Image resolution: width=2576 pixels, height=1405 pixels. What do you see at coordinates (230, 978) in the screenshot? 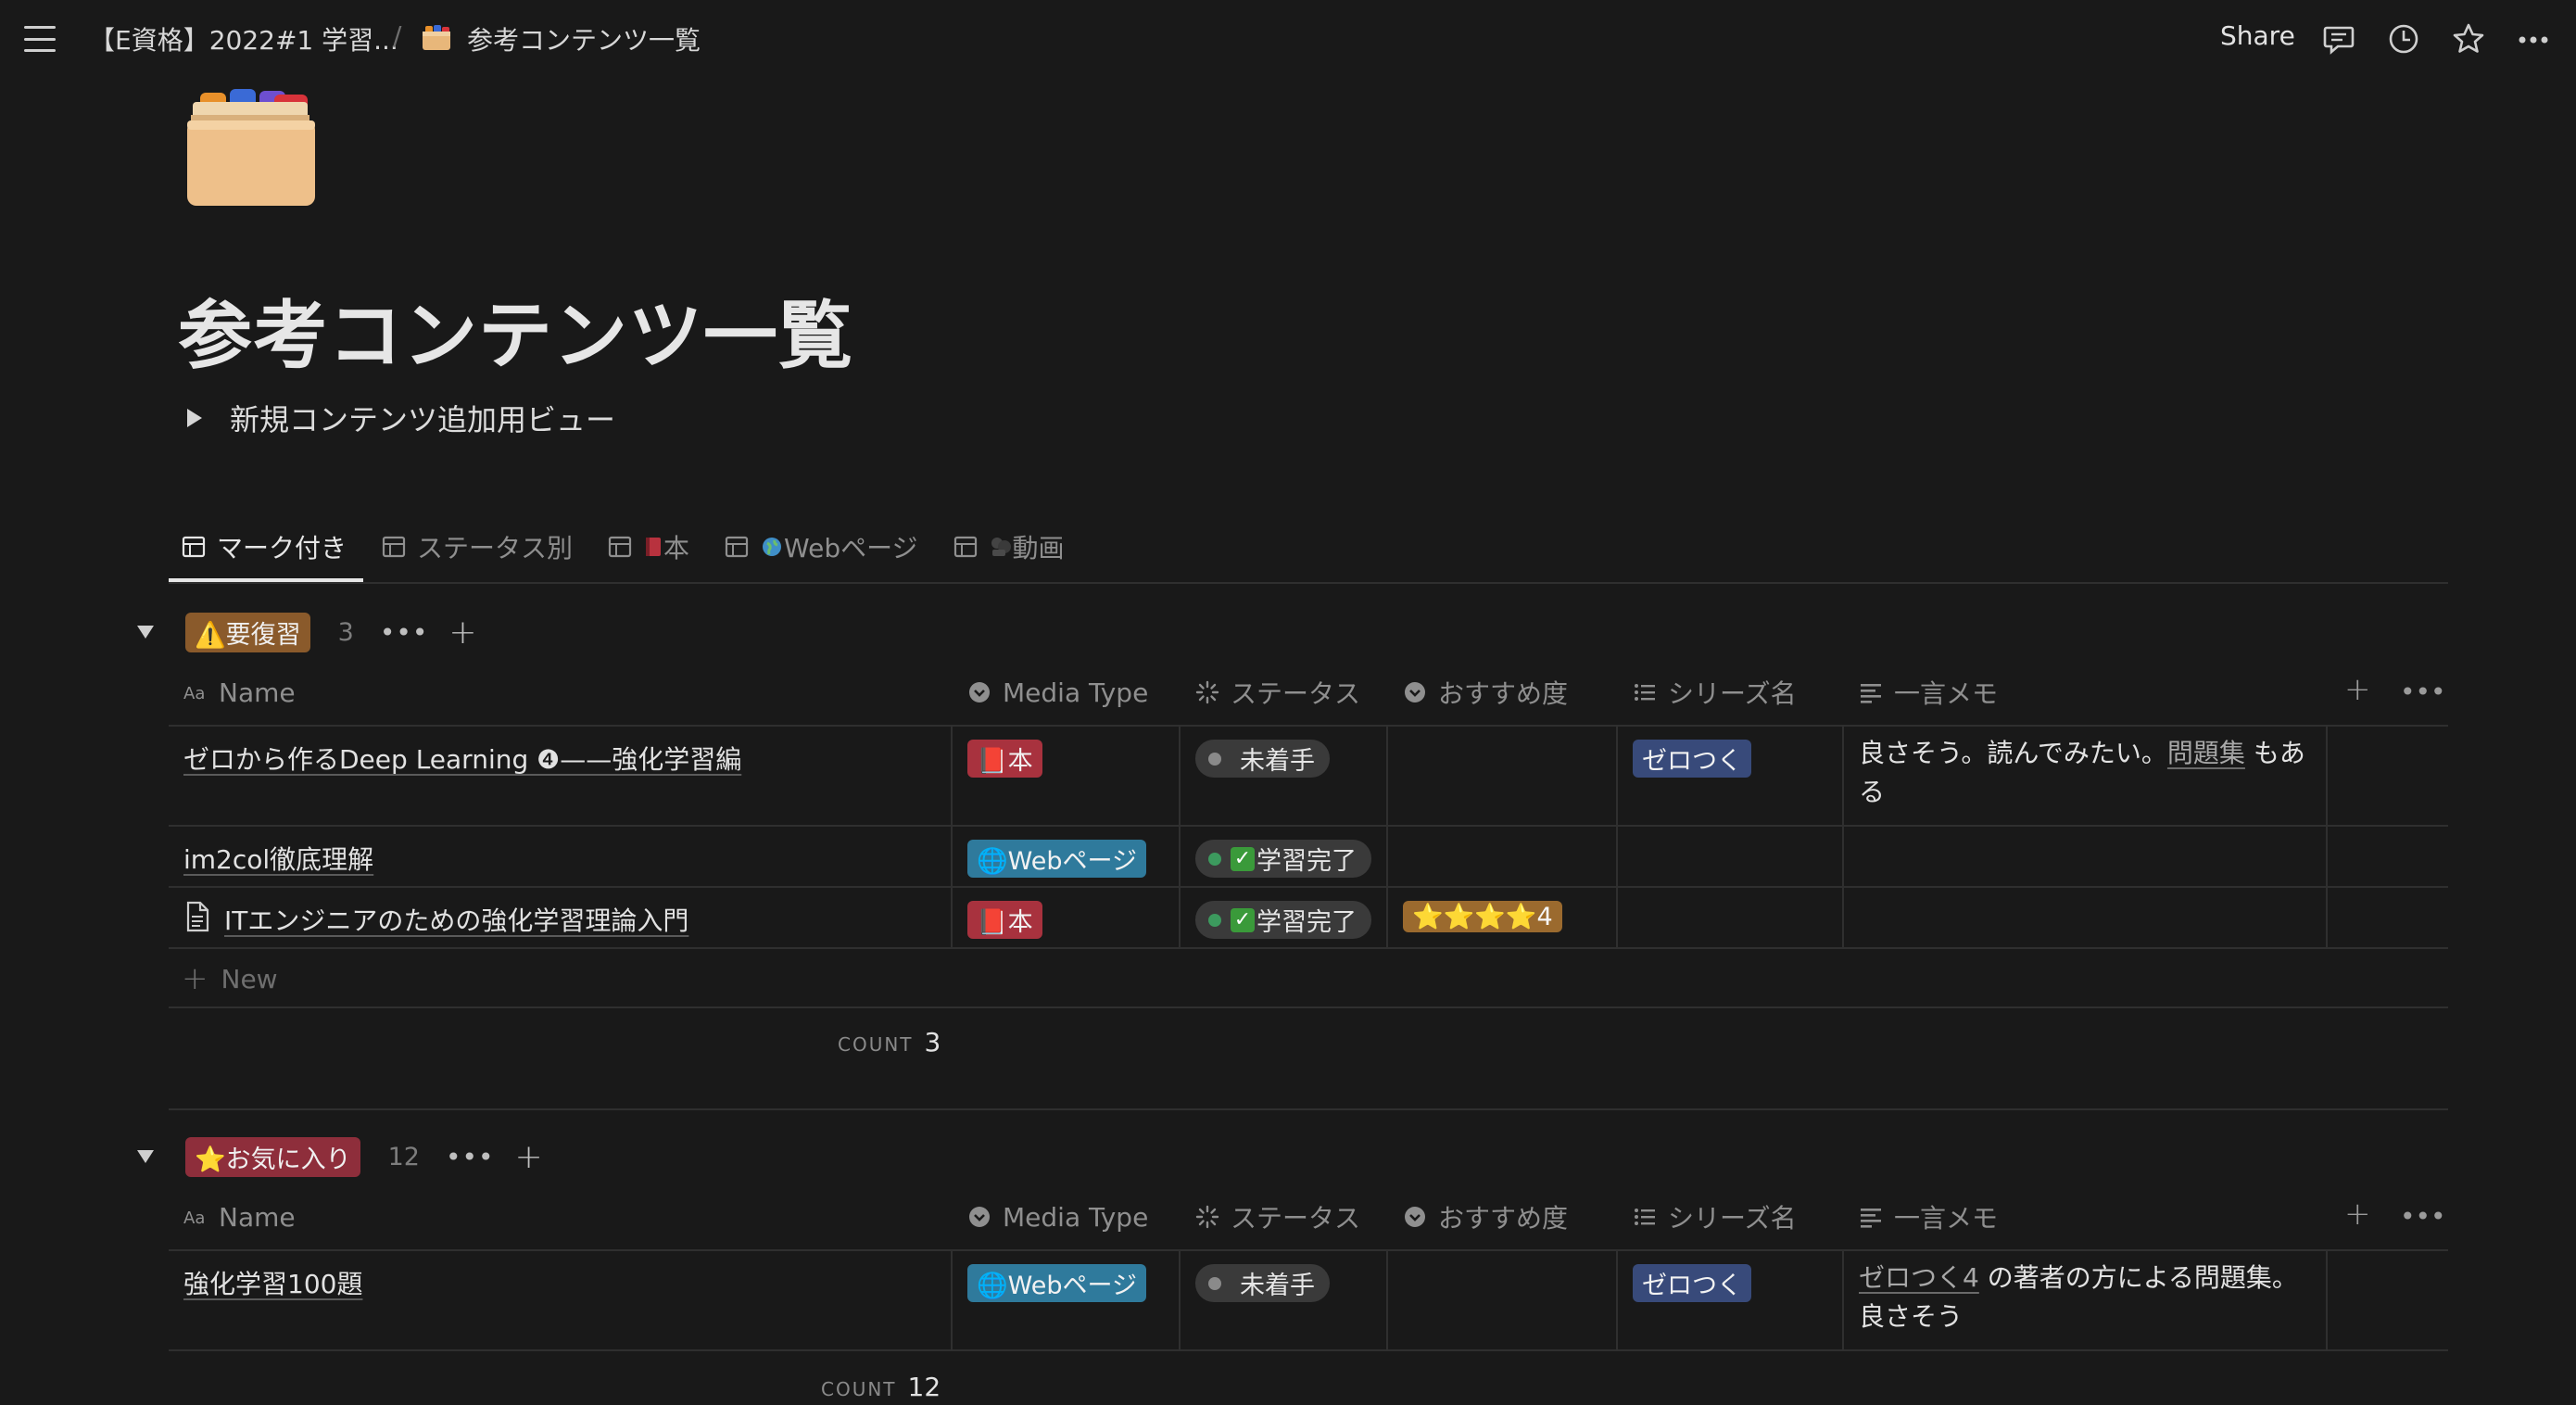
I see `new-row-button: + New` at bounding box center [230, 978].